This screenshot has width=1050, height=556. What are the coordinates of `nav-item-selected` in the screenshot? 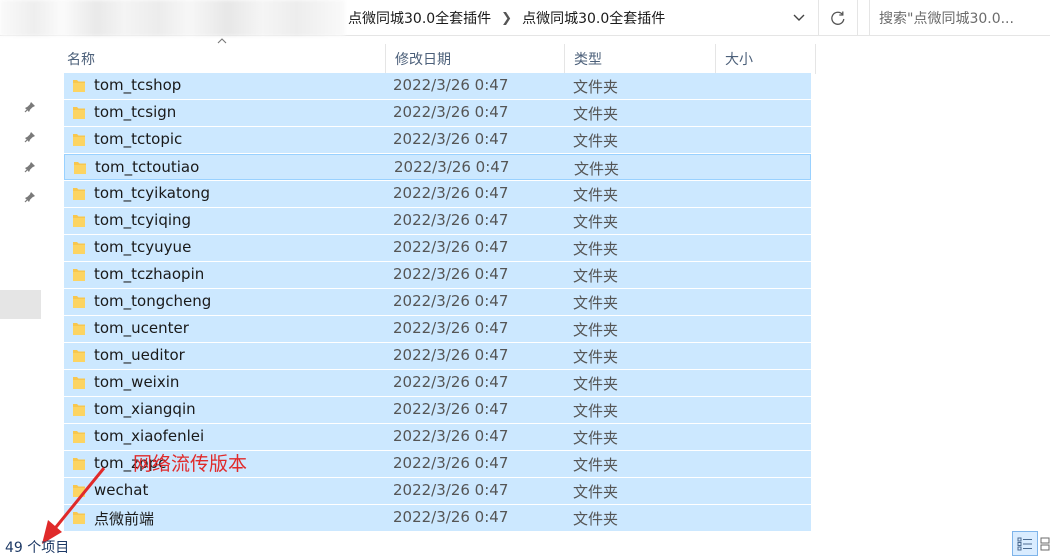 It's located at (20, 304).